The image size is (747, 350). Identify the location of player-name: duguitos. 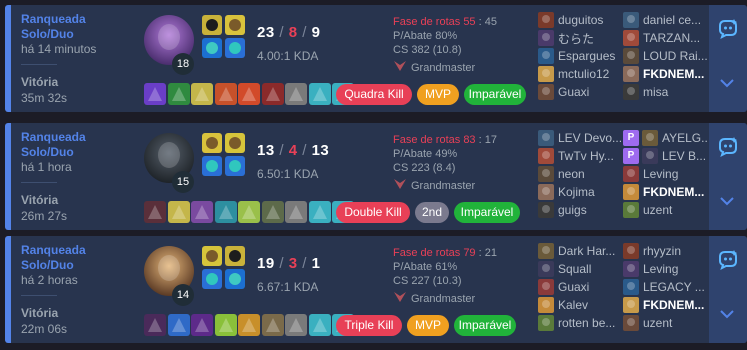
(580, 20).